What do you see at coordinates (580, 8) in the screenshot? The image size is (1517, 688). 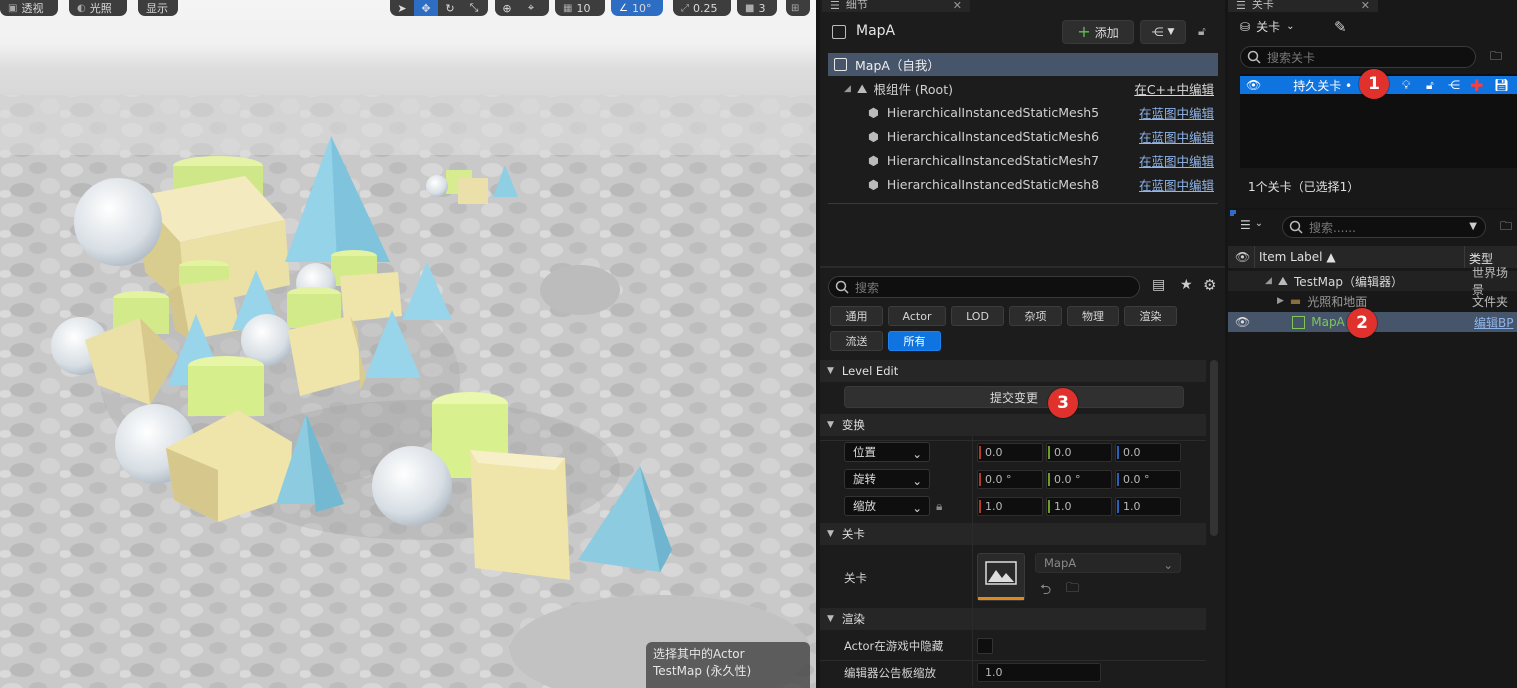 I see `grid-snap-button: ▦ 10` at bounding box center [580, 8].